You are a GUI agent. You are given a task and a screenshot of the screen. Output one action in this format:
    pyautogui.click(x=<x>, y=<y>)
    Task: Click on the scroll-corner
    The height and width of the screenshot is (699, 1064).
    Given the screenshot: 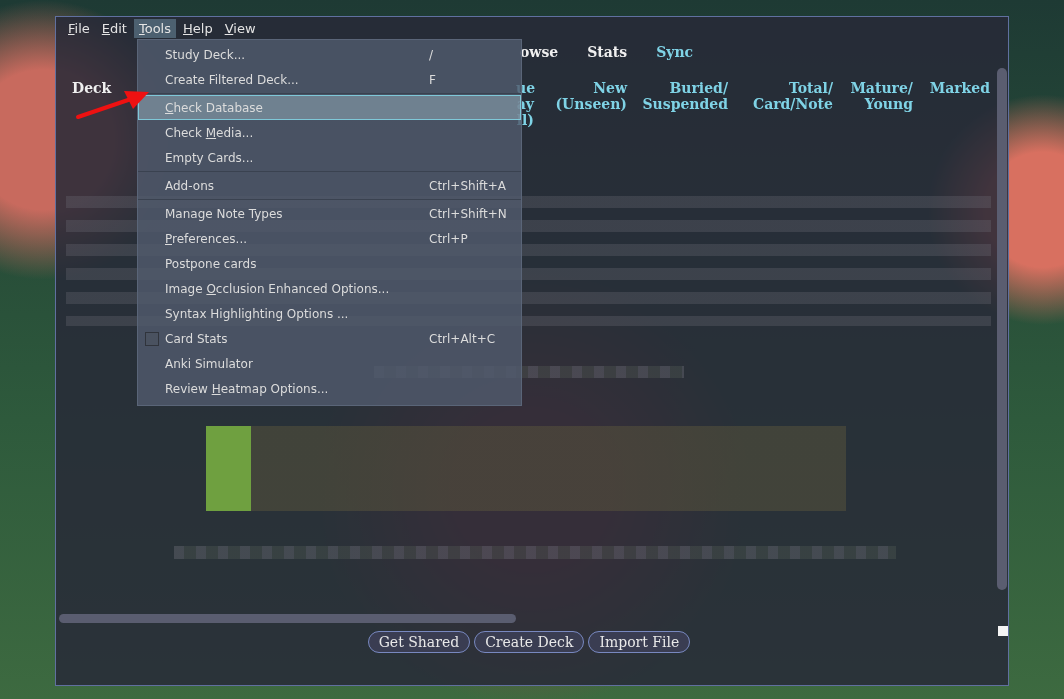 What is the action you would take?
    pyautogui.click(x=1003, y=631)
    